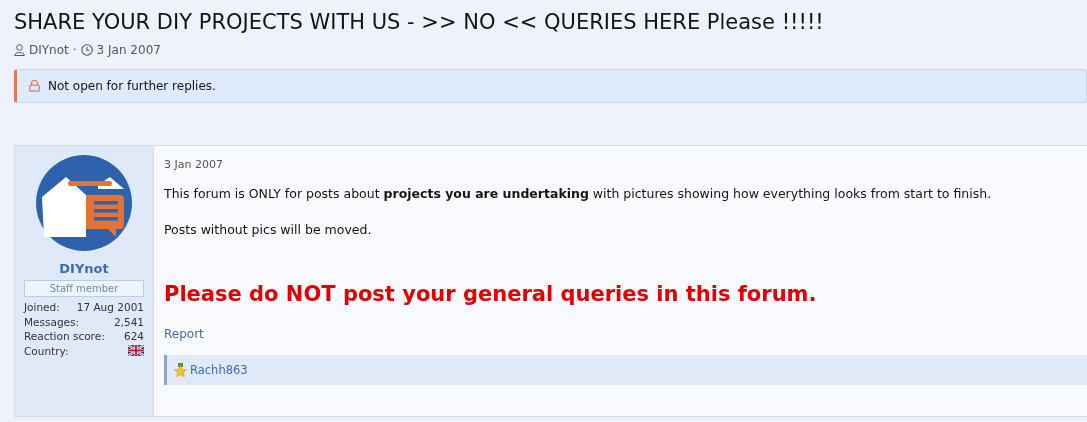  Describe the element at coordinates (578, 193) in the screenshot. I see `post-paragraph: This forum is ONLY for posts about projects you are undertaking with pictures showing how everything looks from start to finish.` at that location.